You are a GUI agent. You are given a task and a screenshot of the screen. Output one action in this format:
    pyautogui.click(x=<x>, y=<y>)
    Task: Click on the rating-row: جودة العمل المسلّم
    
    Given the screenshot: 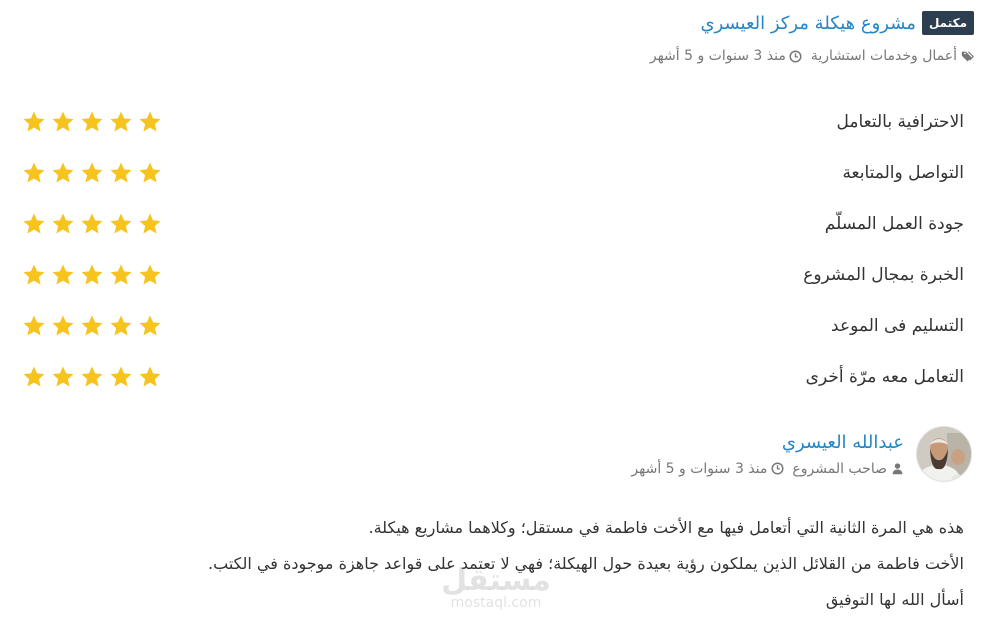 What is the action you would take?
    pyautogui.click(x=493, y=223)
    